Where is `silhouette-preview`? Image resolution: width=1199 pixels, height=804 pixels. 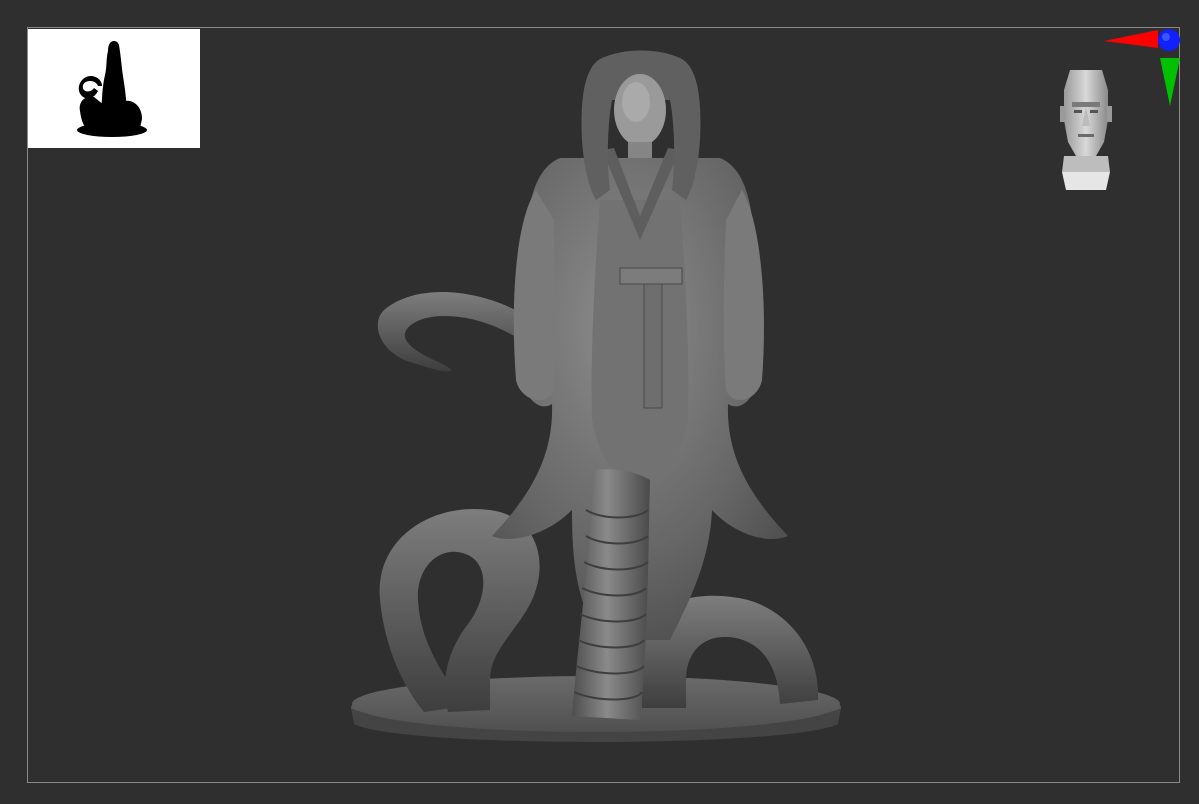
silhouette-preview is located at coordinates (114, 88).